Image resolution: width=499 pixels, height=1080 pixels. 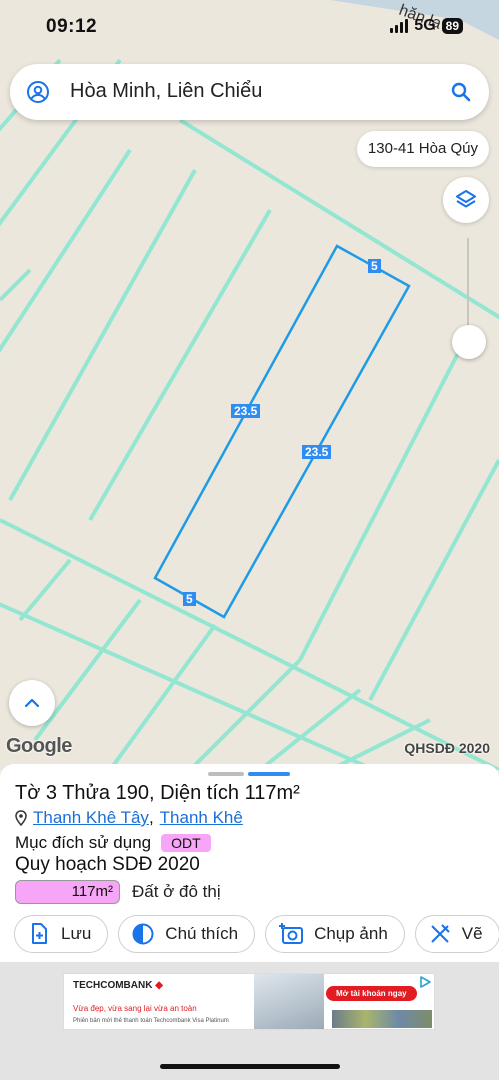 What do you see at coordinates (76, 933) in the screenshot?
I see `save-button-label: Lưu` at bounding box center [76, 933].